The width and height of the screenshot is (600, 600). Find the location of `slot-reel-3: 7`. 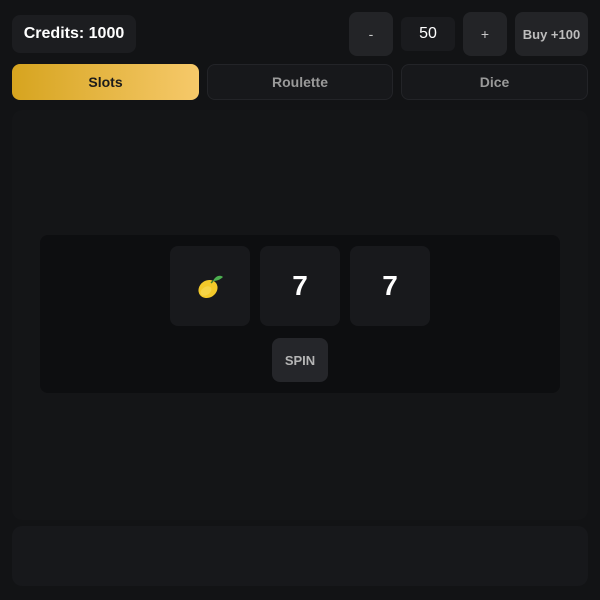

slot-reel-3: 7 is located at coordinates (390, 286).